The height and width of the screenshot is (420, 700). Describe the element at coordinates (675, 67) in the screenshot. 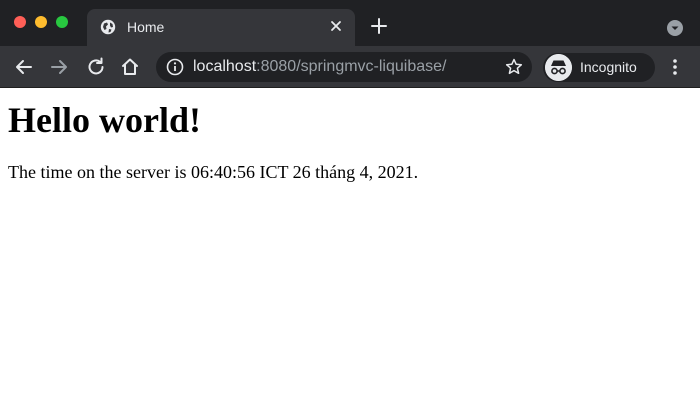

I see `menu-icon` at that location.